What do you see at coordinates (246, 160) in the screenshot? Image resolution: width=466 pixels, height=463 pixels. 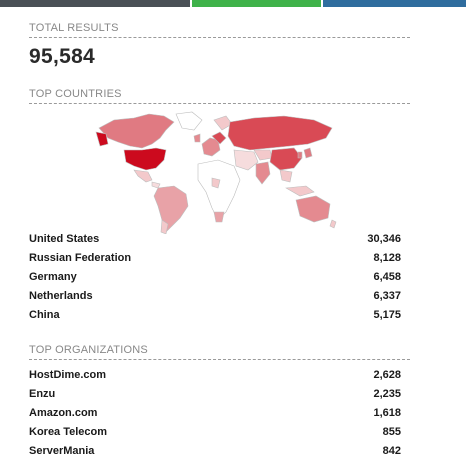 I see `map-middle-east` at bounding box center [246, 160].